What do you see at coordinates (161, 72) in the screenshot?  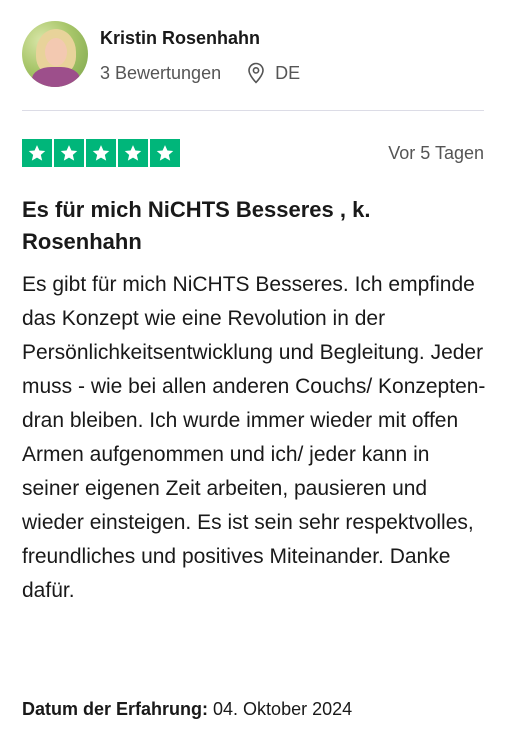 I see `reviews-count: 3 Bewertungen` at bounding box center [161, 72].